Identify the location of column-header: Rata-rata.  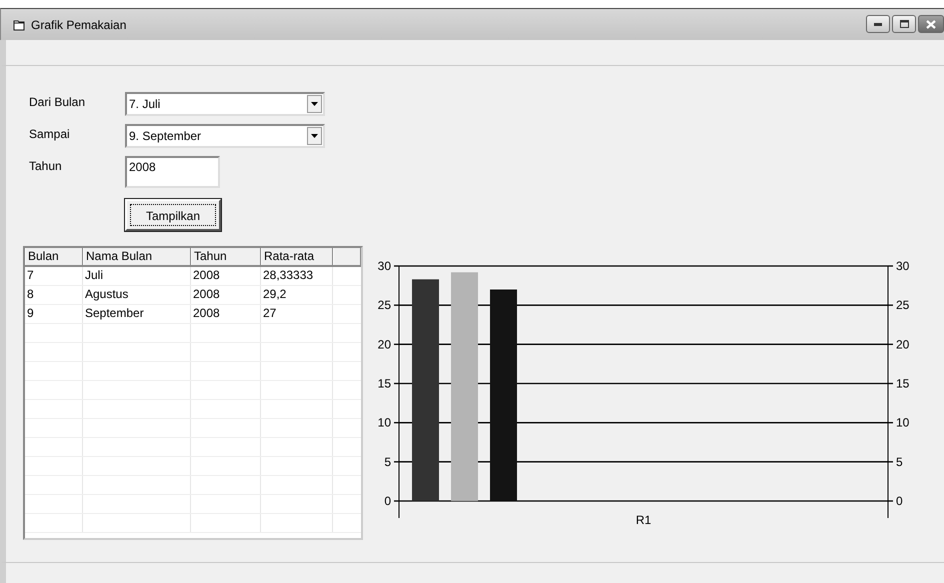
(297, 256).